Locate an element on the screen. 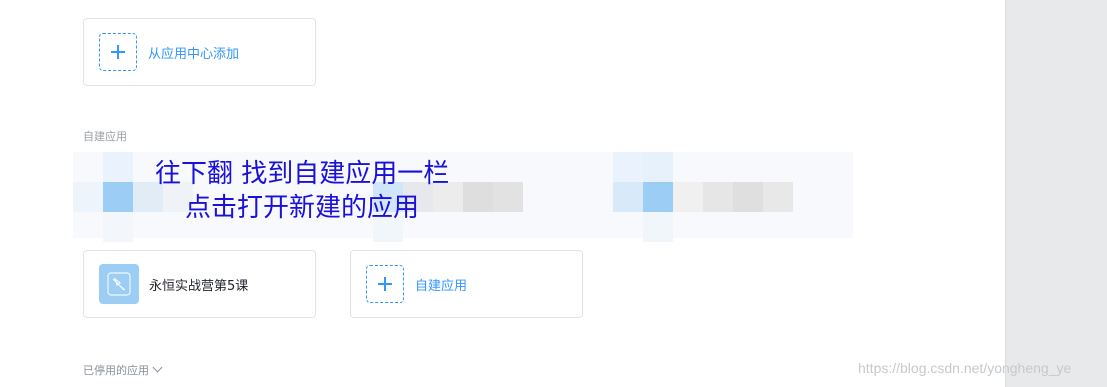 Image resolution: width=1107 pixels, height=387 pixels. app-card: 永恒实战营第5课 is located at coordinates (199, 284).